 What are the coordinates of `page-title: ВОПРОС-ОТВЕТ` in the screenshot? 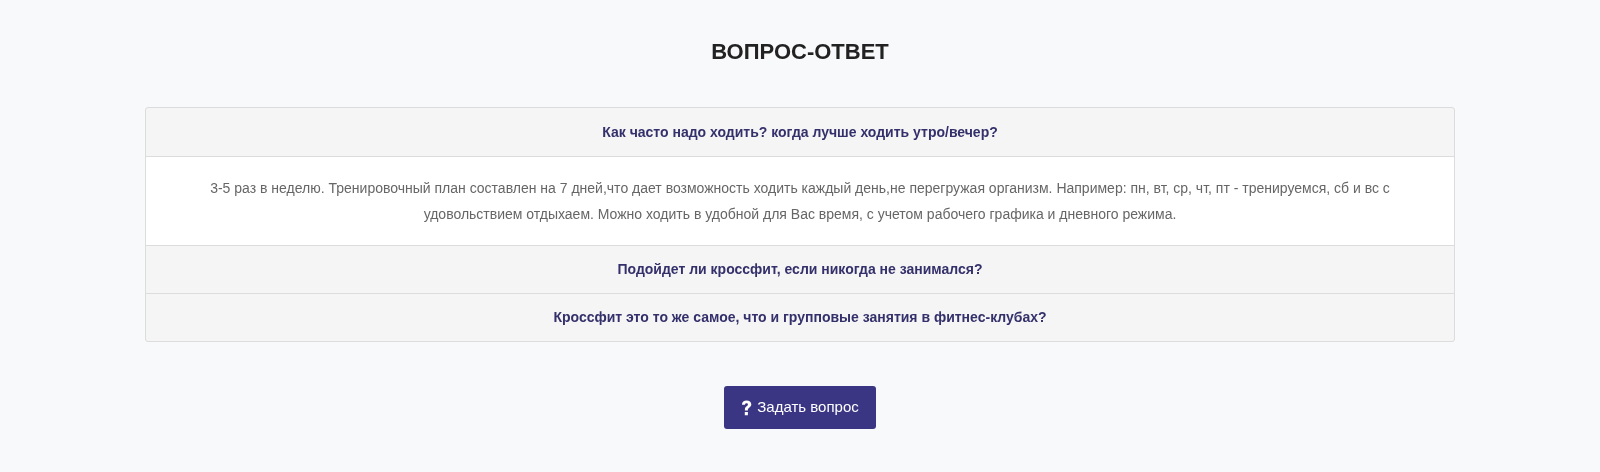 It's located at (800, 52).